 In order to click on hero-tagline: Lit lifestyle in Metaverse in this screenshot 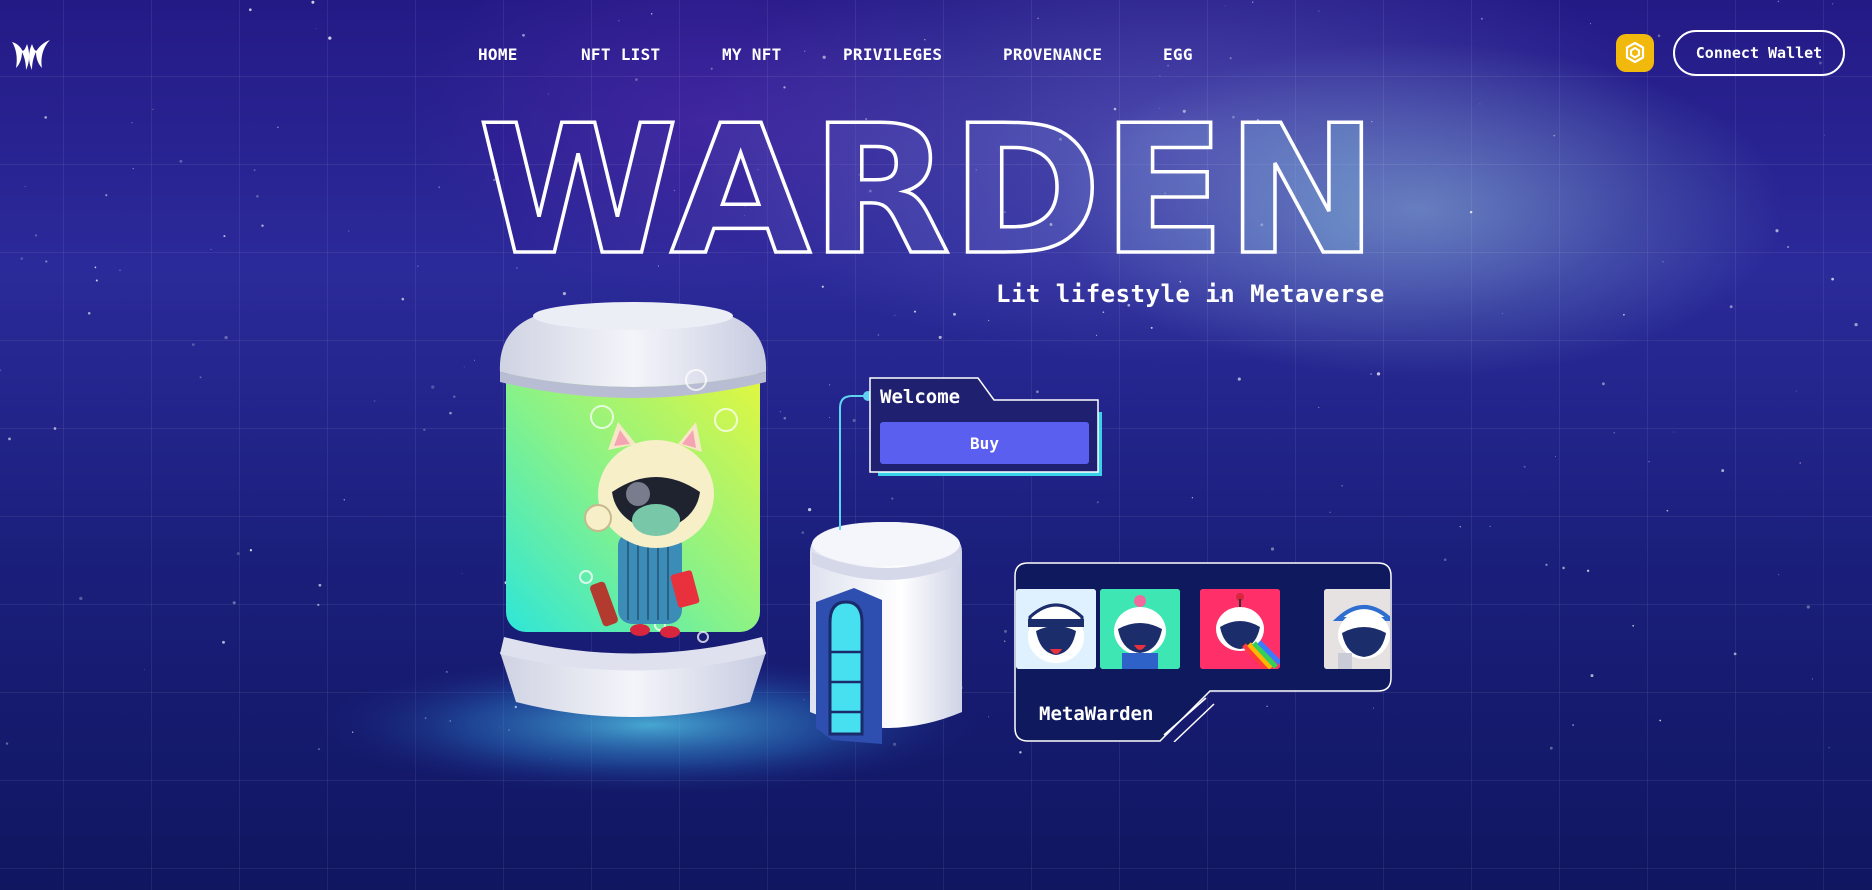, I will do `click(1190, 294)`.